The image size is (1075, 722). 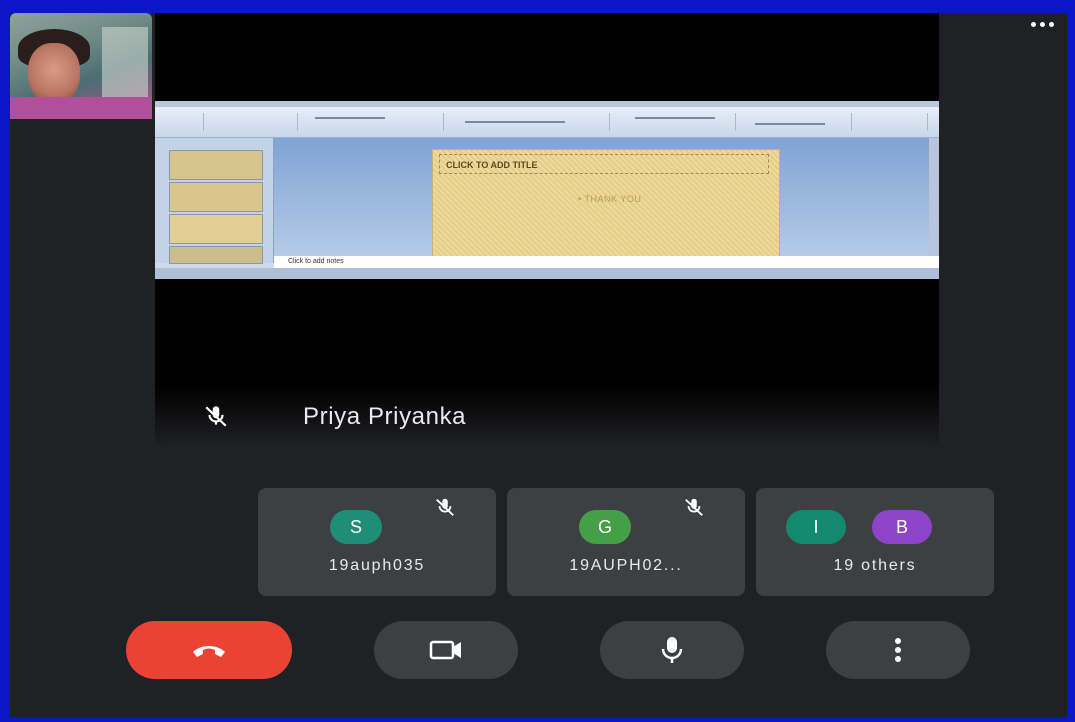 I want to click on more-options-button, so click(x=898, y=650).